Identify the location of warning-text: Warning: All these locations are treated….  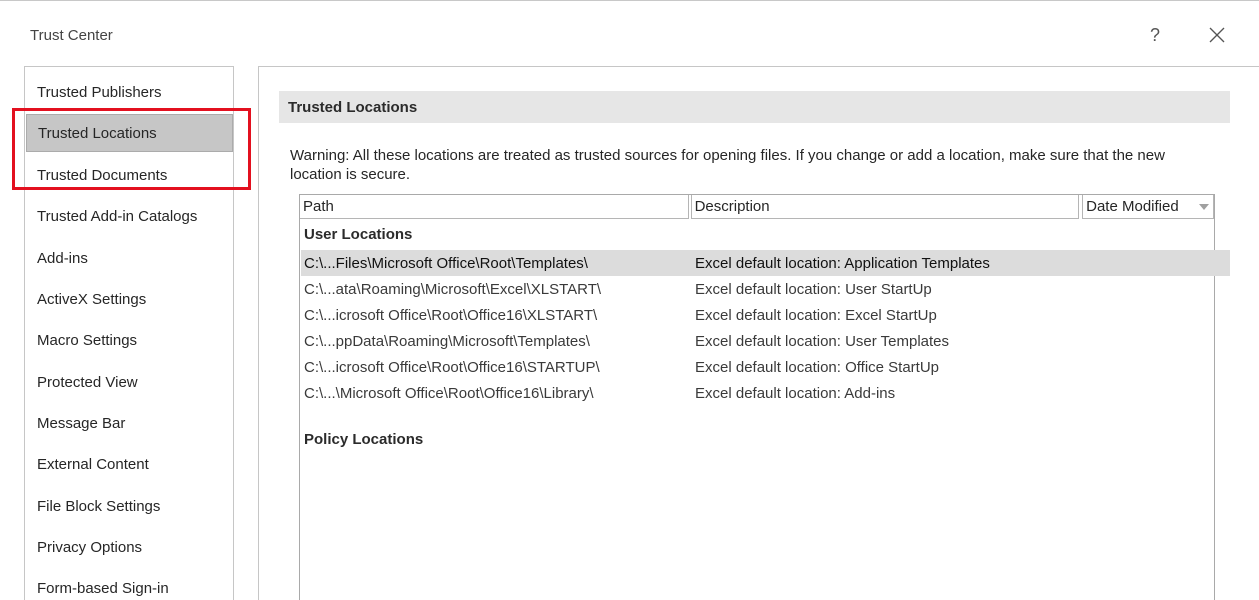
(727, 165).